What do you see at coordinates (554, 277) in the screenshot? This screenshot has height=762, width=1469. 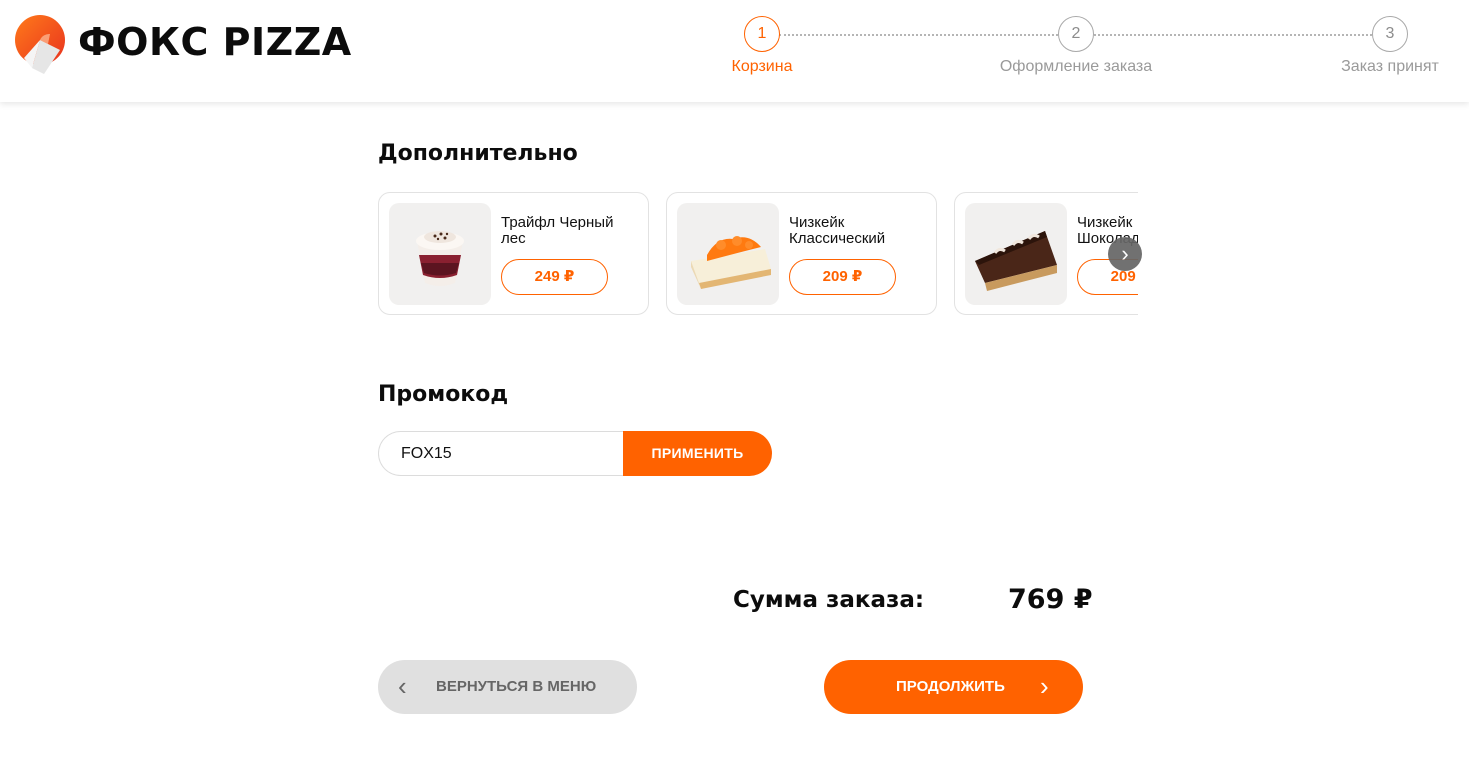 I see `add-extra-price-button: 249 ₽` at bounding box center [554, 277].